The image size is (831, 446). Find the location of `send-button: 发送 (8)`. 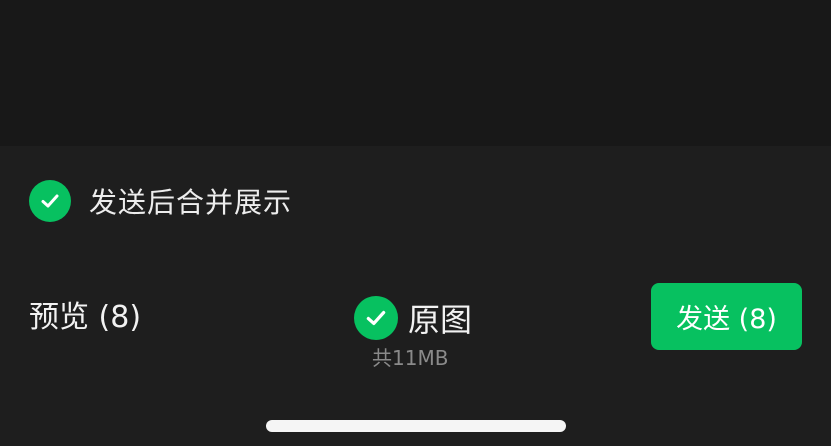

send-button: 发送 (8) is located at coordinates (726, 316).